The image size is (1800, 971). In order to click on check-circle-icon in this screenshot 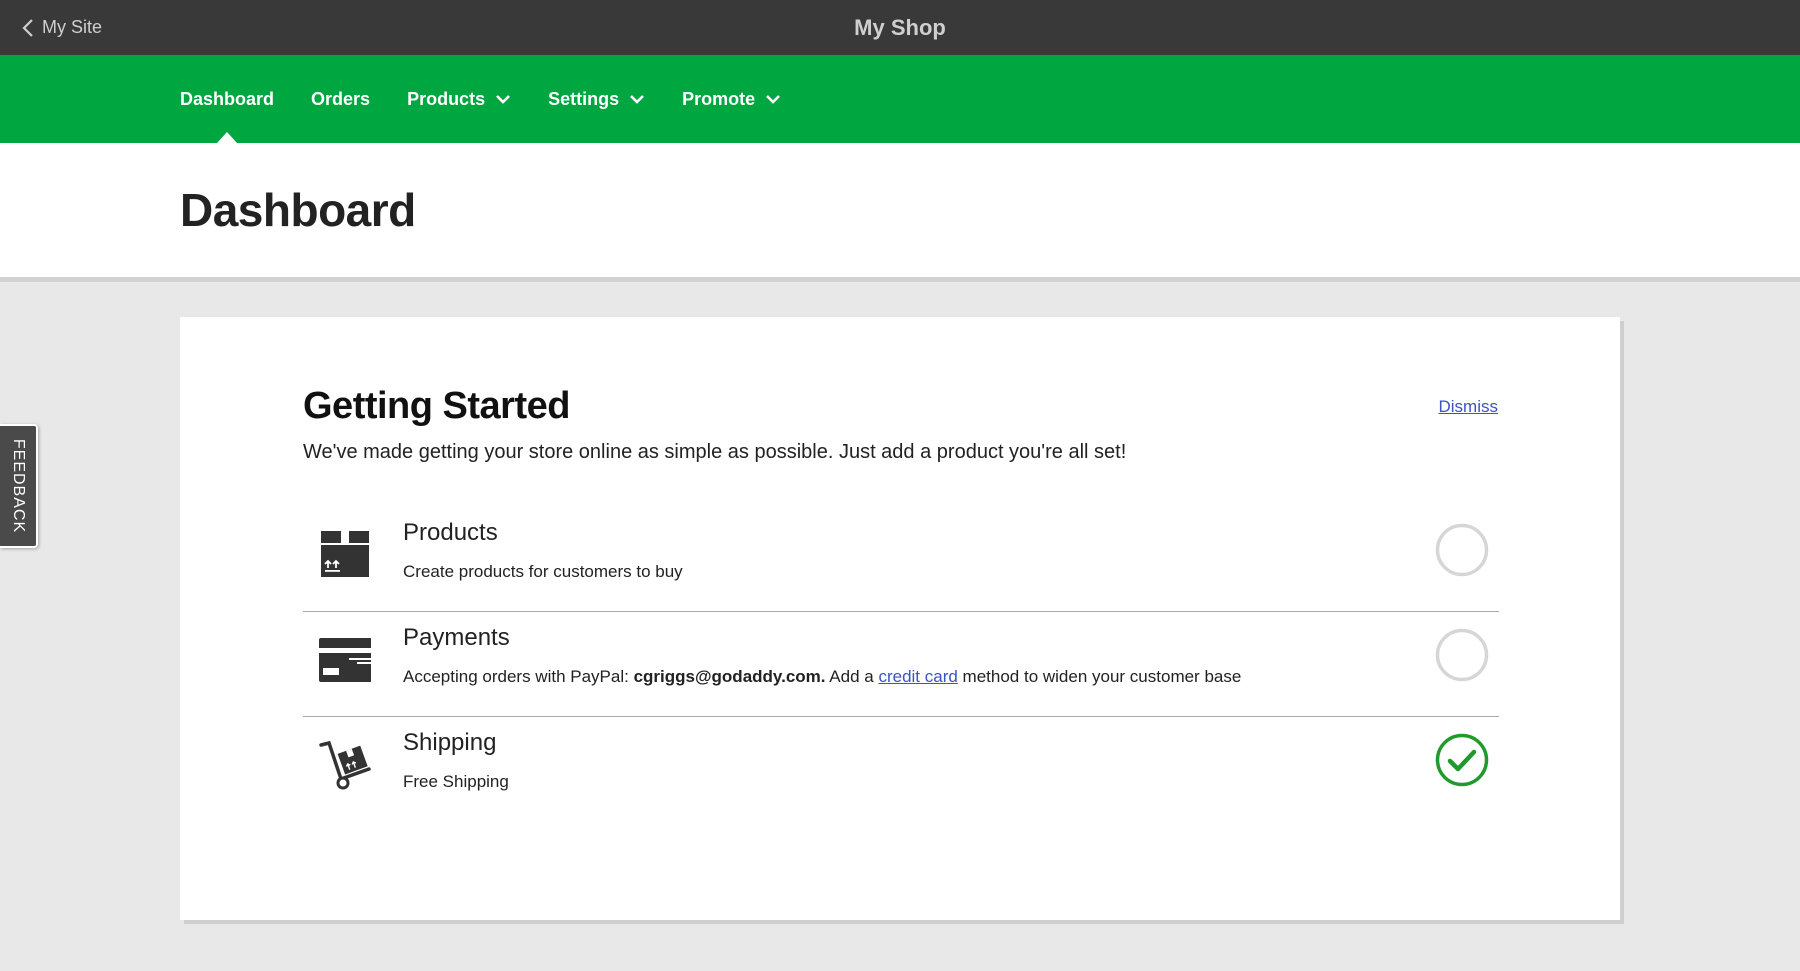, I will do `click(1462, 760)`.